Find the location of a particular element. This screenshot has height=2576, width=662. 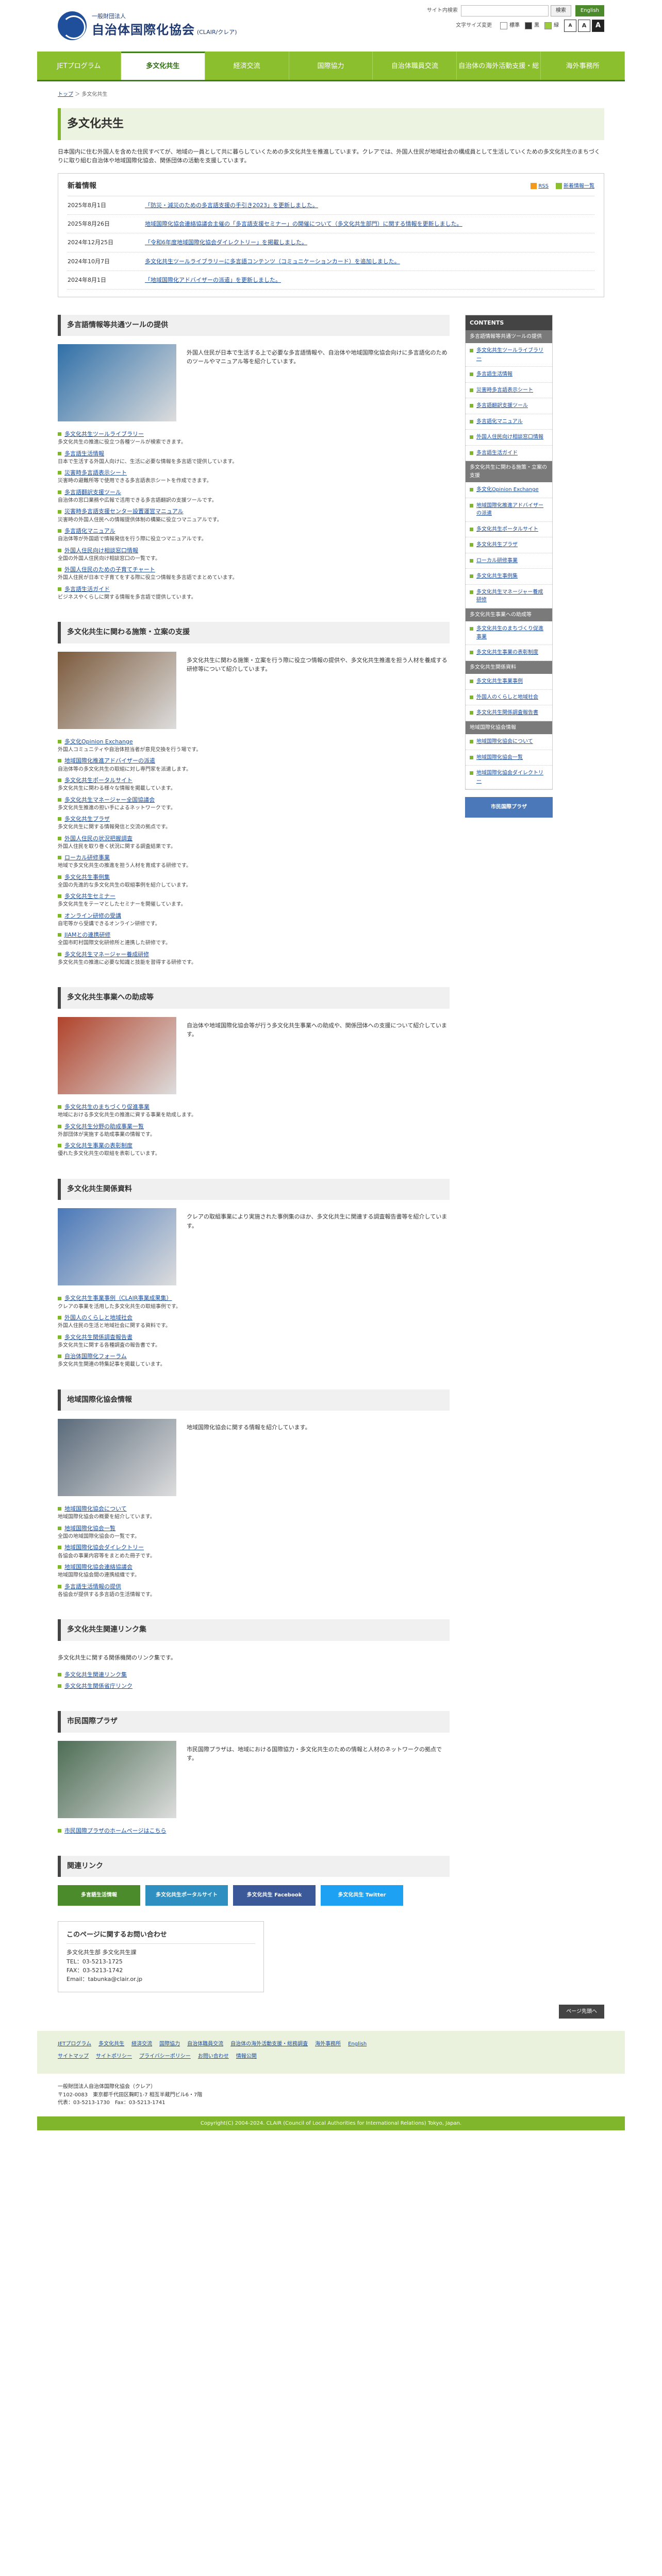

rss-label: RSS is located at coordinates (543, 186).